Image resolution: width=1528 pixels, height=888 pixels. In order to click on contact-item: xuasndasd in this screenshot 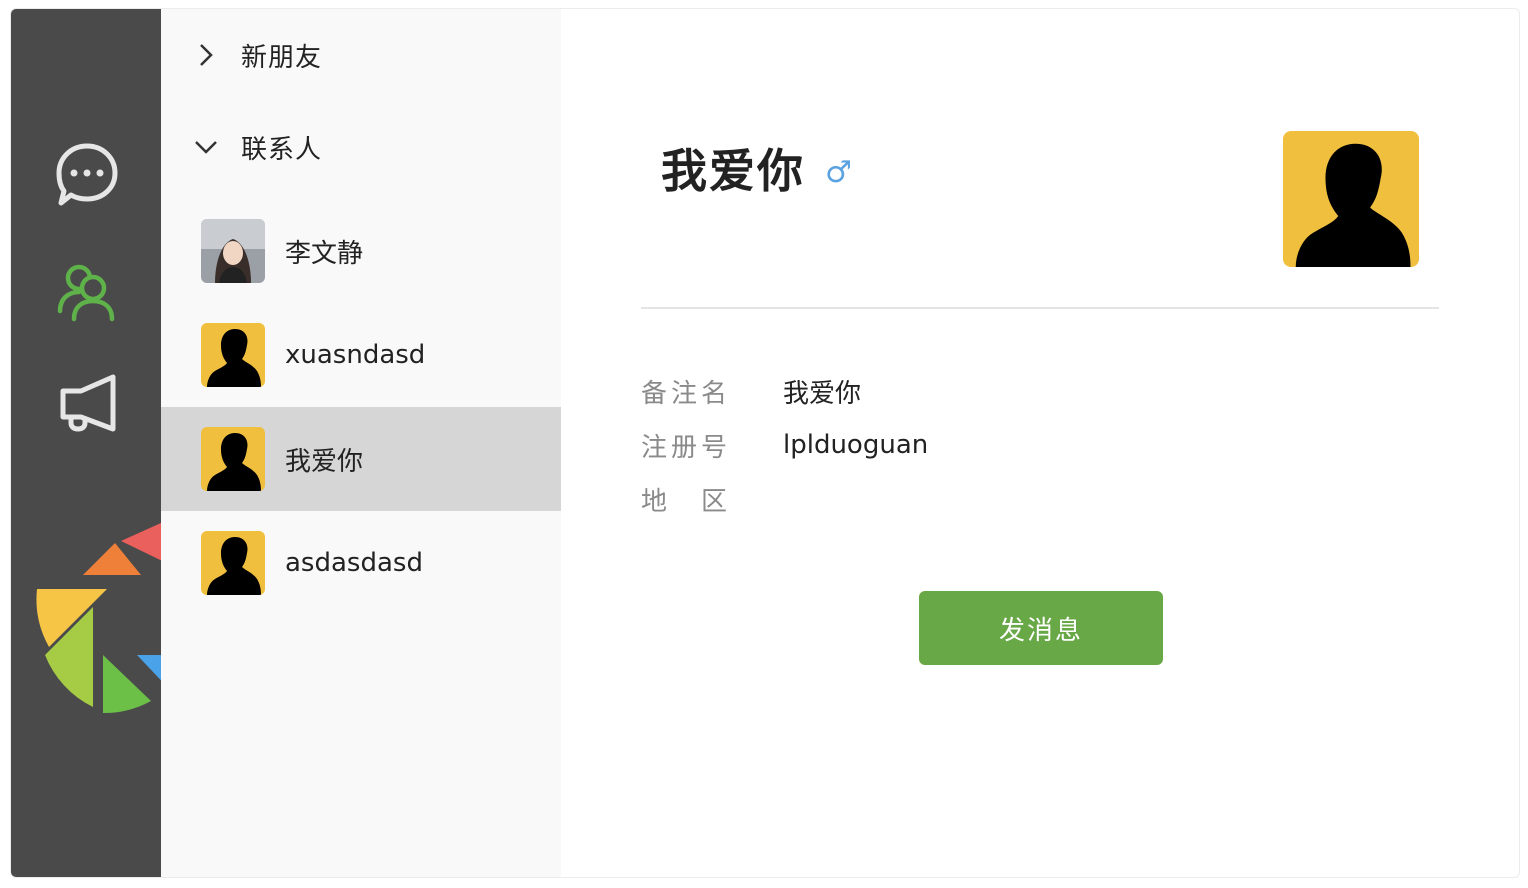, I will do `click(361, 355)`.